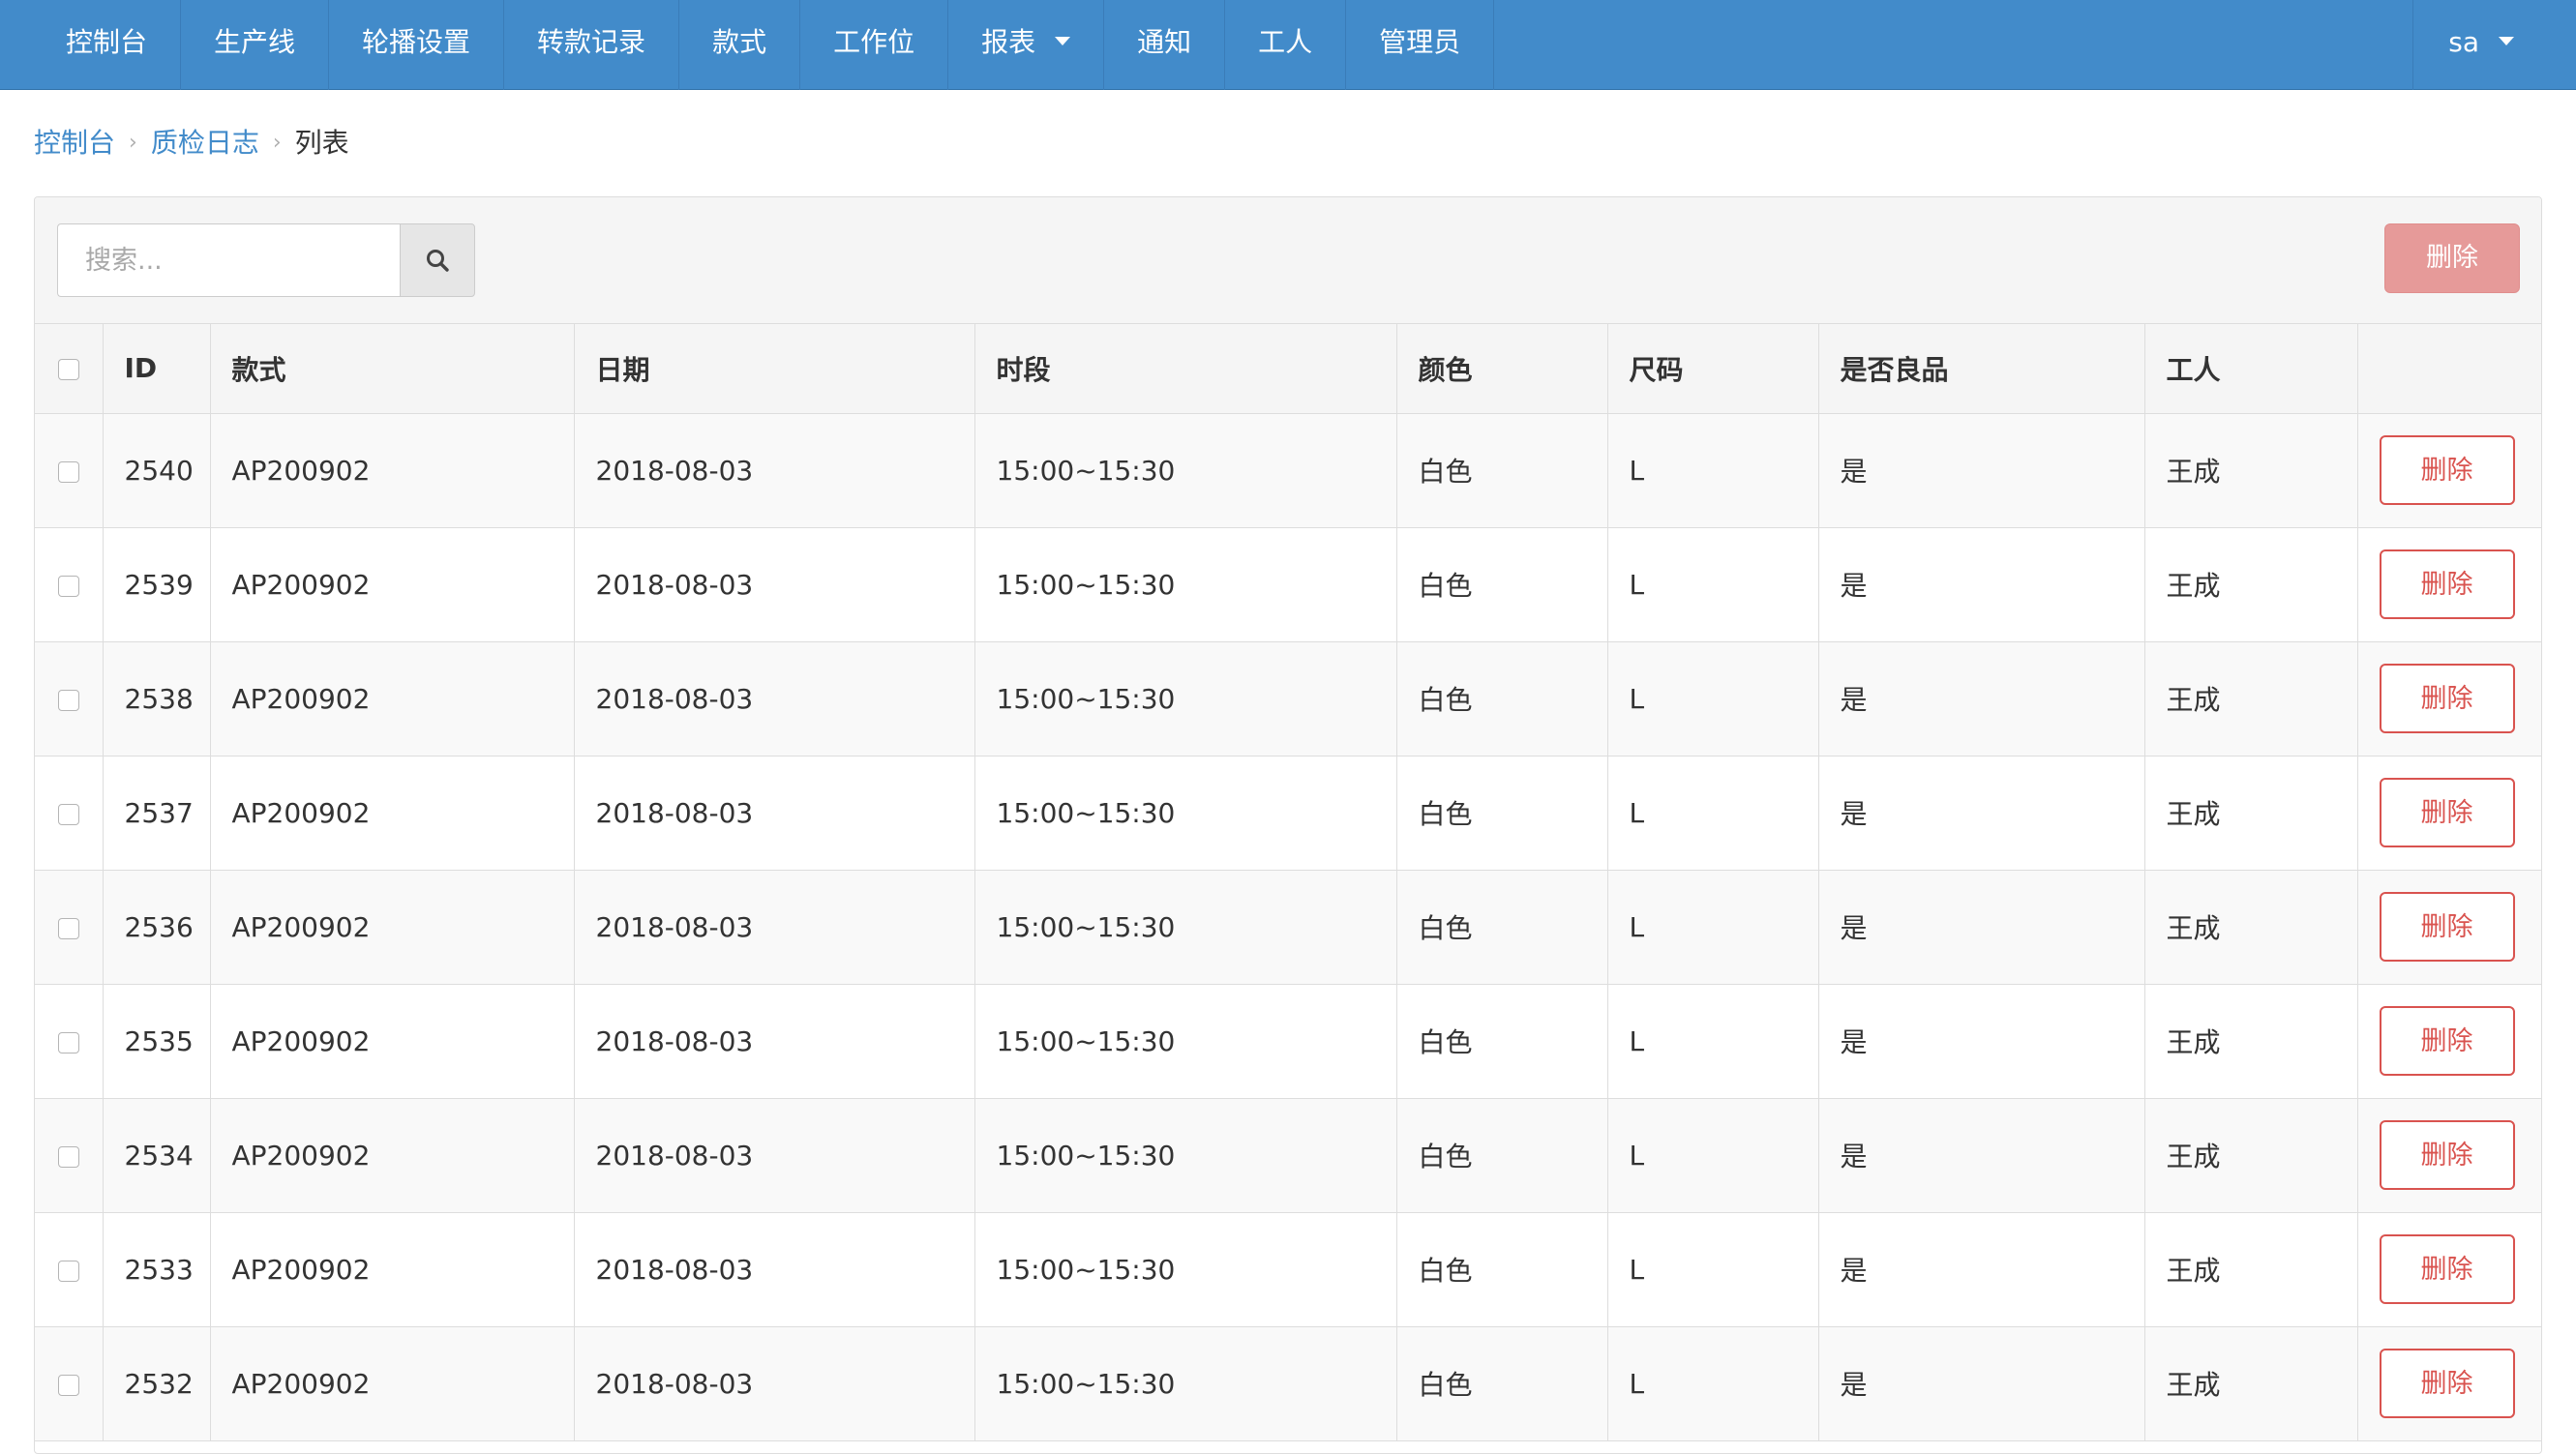 The width and height of the screenshot is (2576, 1454). I want to click on header-select-all, so click(69, 369).